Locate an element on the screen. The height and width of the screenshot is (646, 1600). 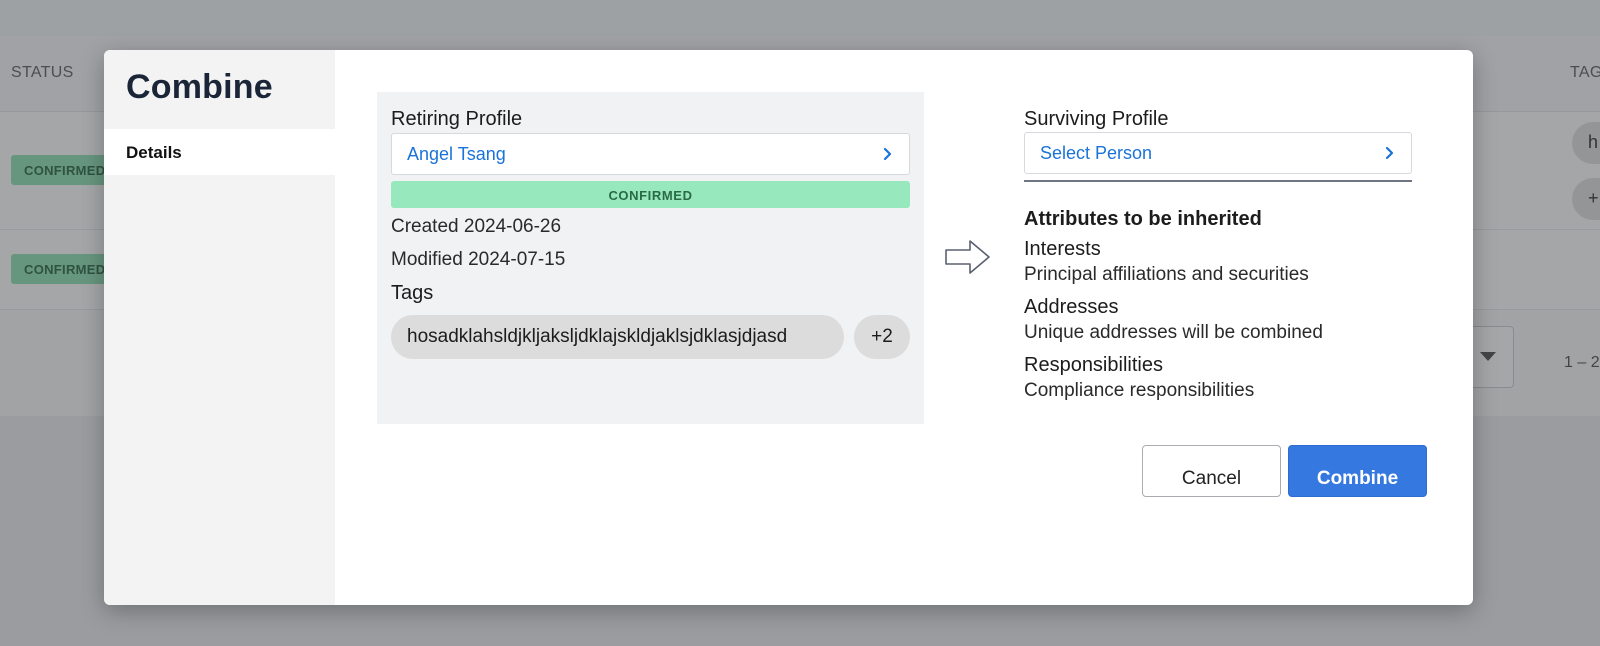
retiring-profile-label: Retiring Profile is located at coordinates (457, 119).